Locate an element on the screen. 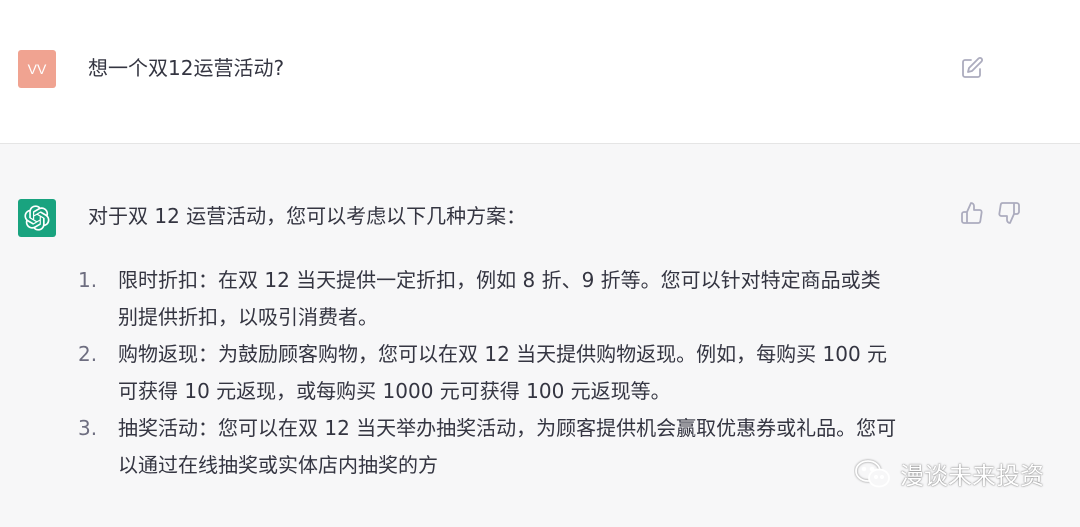 The height and width of the screenshot is (527, 1080). thumbs-up-button is located at coordinates (972, 213).